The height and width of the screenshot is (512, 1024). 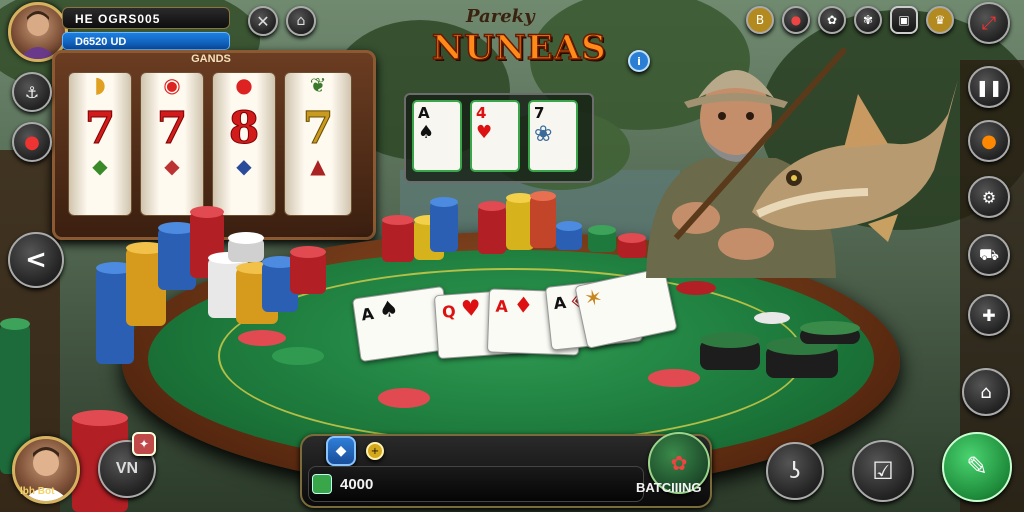 I want to click on confirm-button: ☑, so click(x=883, y=471).